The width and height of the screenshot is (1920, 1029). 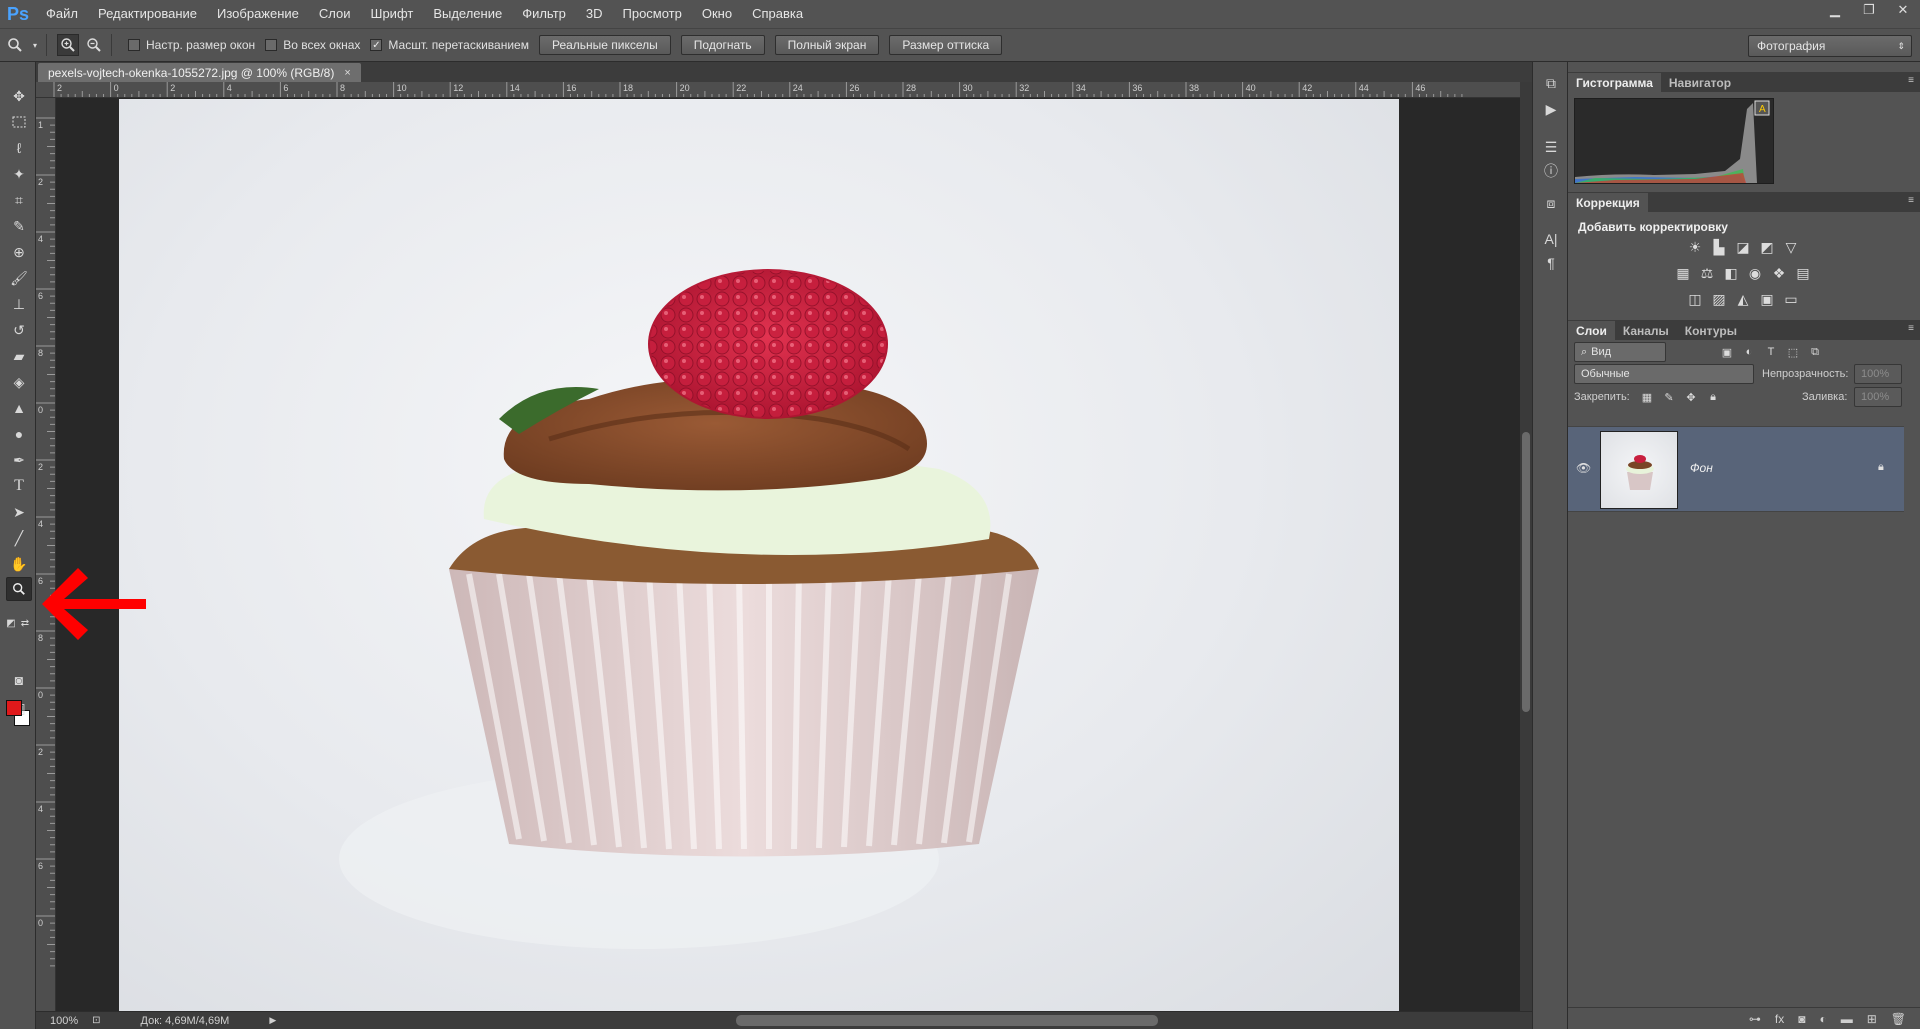 What do you see at coordinates (19, 382) in the screenshot?
I see `paint-bucket-tool-icon: ◈` at bounding box center [19, 382].